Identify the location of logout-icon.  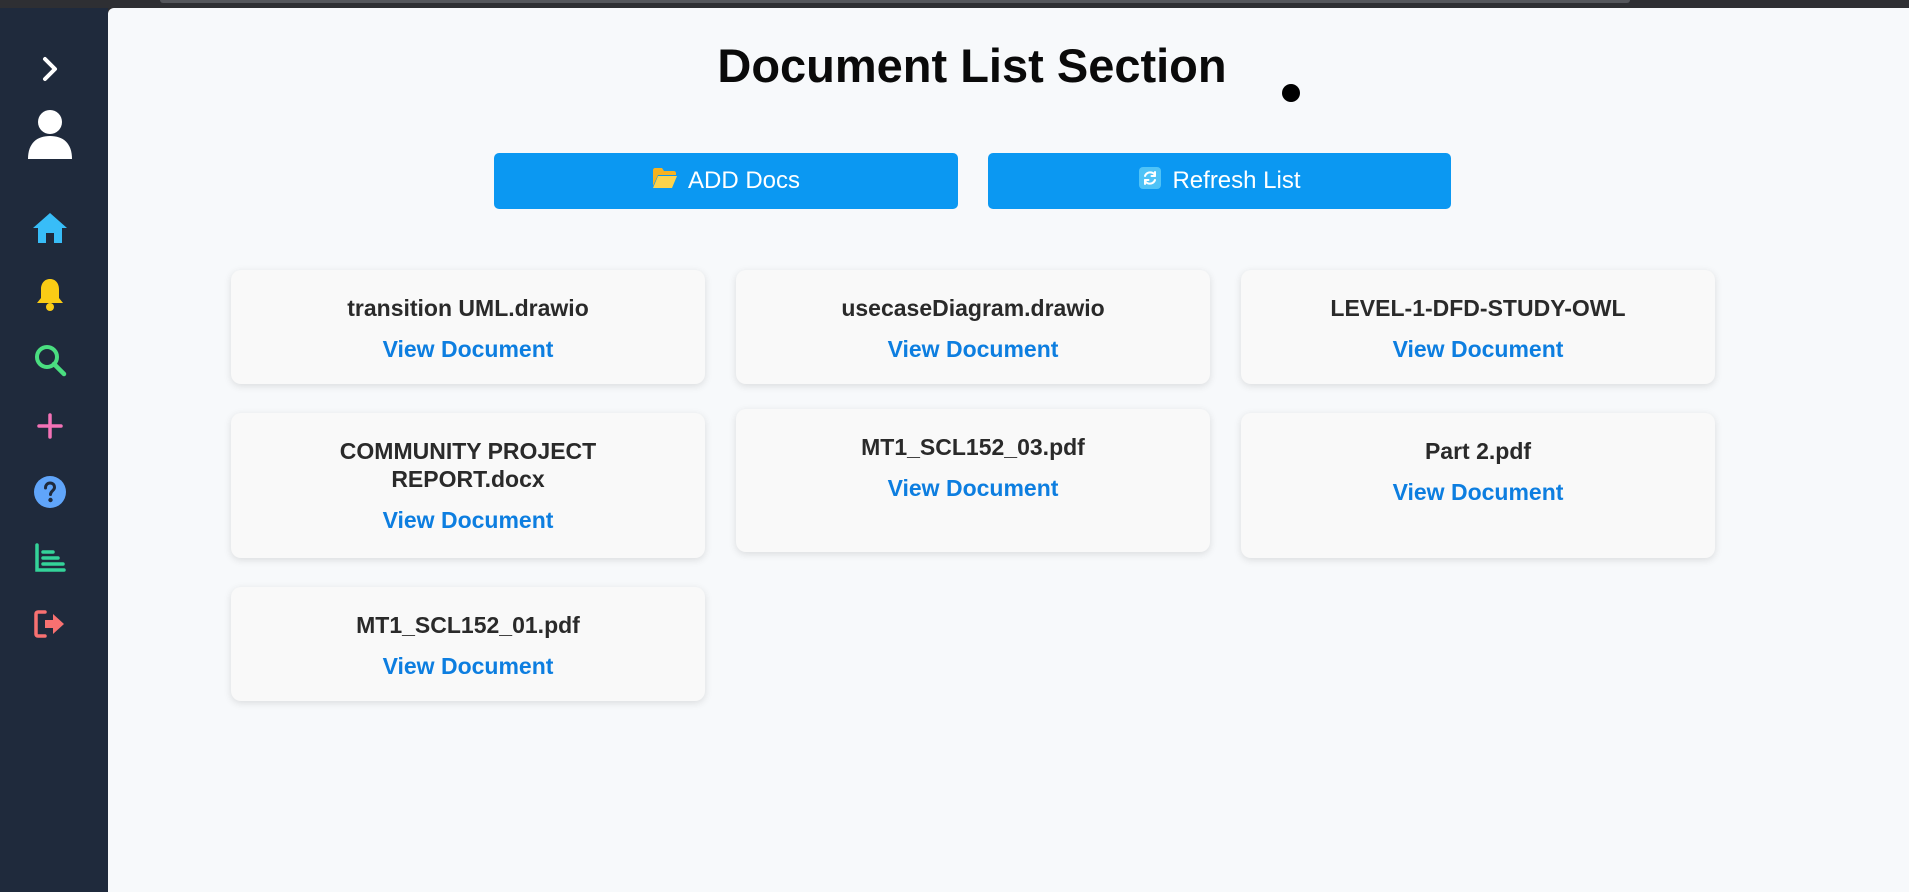
(50, 624).